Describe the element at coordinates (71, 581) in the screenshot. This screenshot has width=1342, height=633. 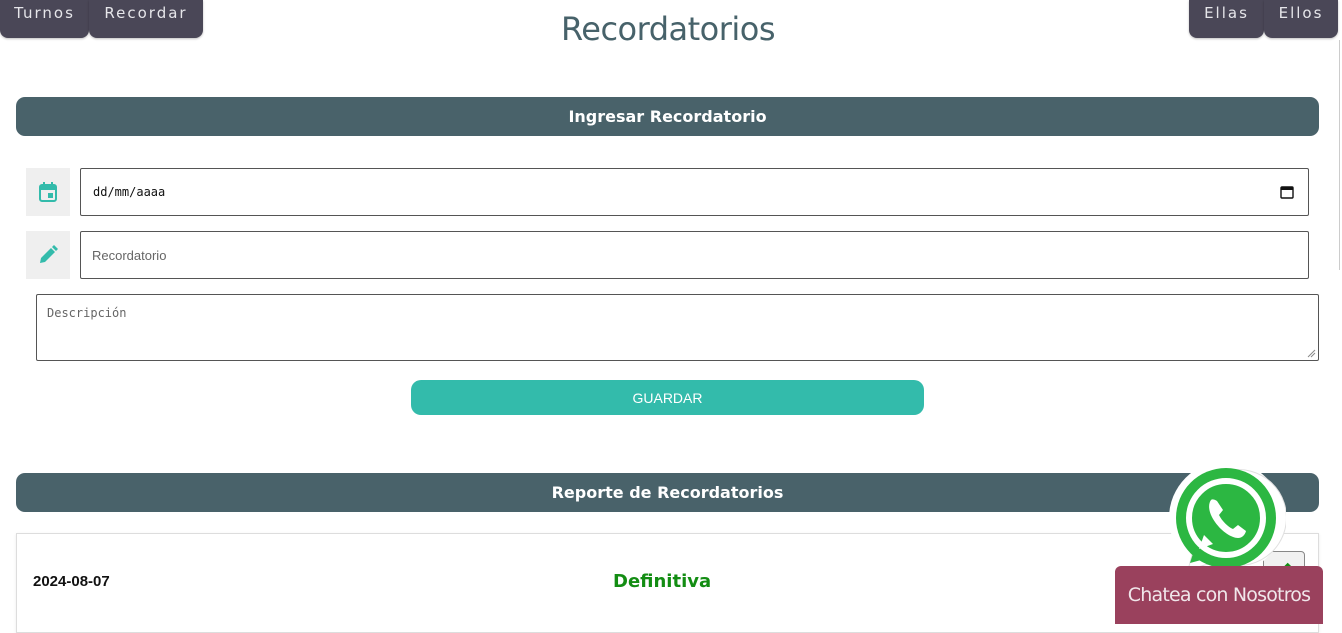
I see `reminder-date: 2024-08-07` at that location.